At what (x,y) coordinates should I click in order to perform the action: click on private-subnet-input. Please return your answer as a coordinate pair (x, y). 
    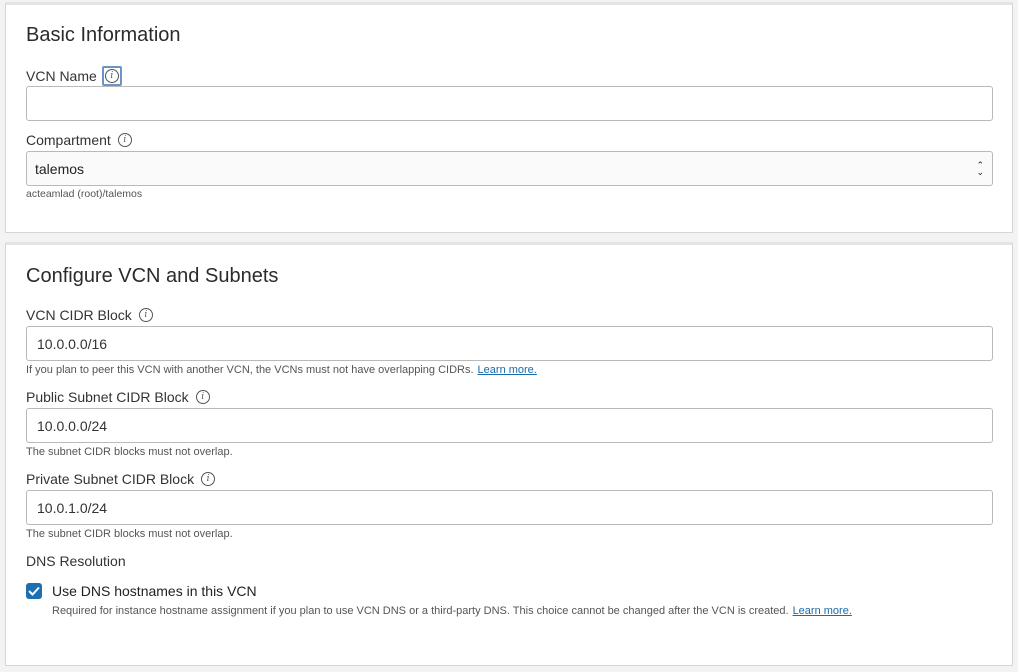
    Looking at the image, I should click on (509, 507).